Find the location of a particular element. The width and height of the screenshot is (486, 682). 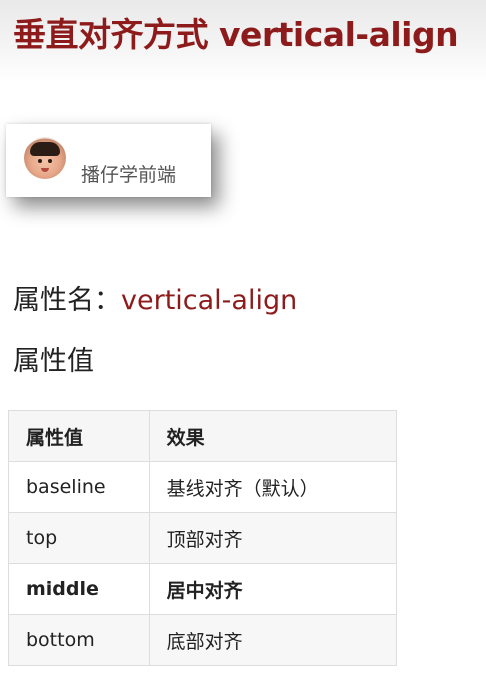

table-row: baseline 基线对齐（默认） is located at coordinates (203, 487).